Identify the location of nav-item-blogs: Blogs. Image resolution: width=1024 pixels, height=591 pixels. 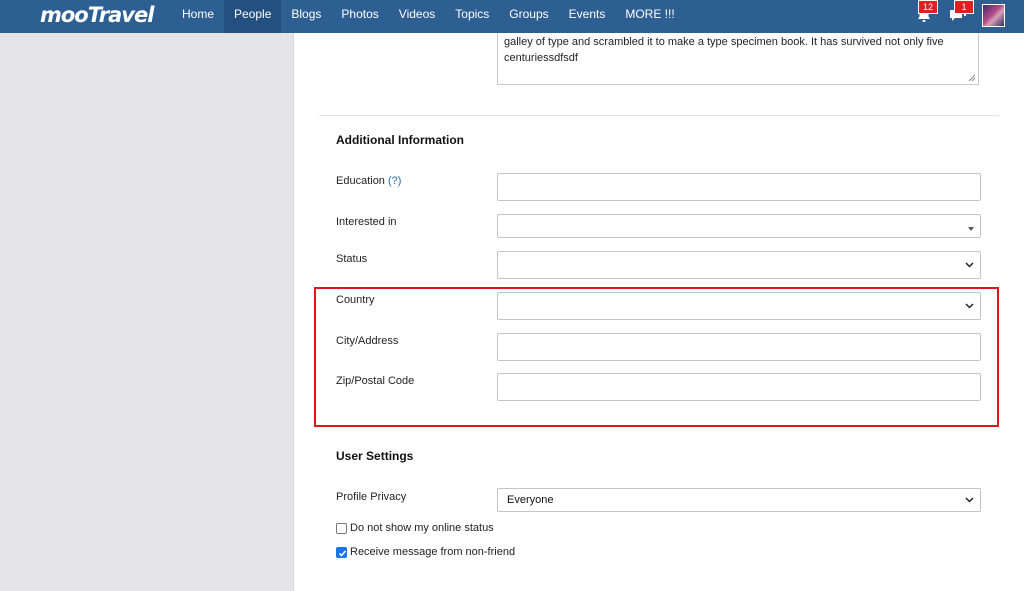
(306, 16).